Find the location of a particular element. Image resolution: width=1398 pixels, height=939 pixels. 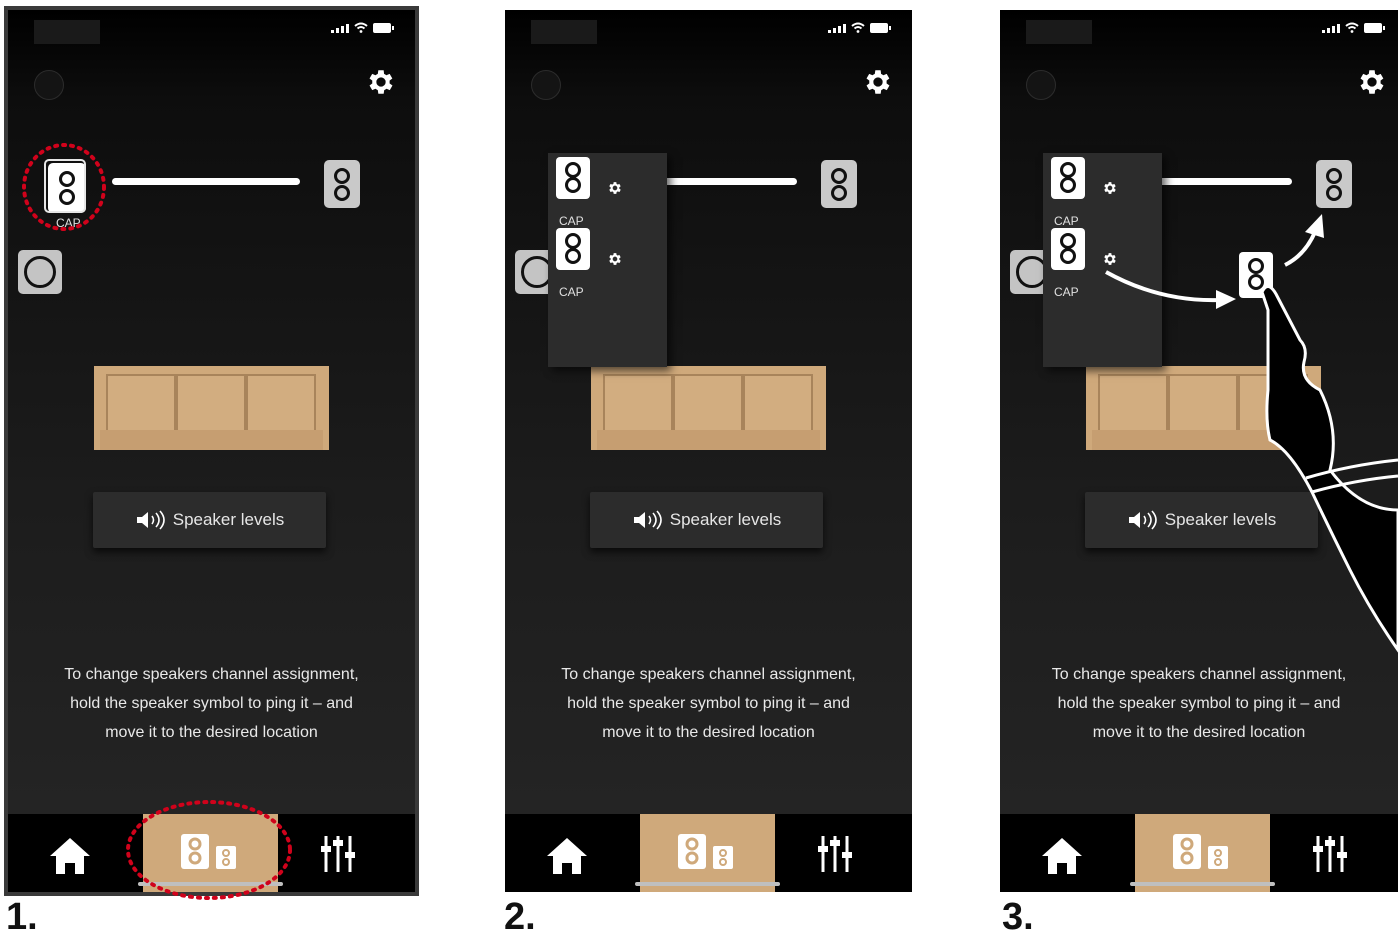

move-arrow-head is located at coordinates (1314, 226).